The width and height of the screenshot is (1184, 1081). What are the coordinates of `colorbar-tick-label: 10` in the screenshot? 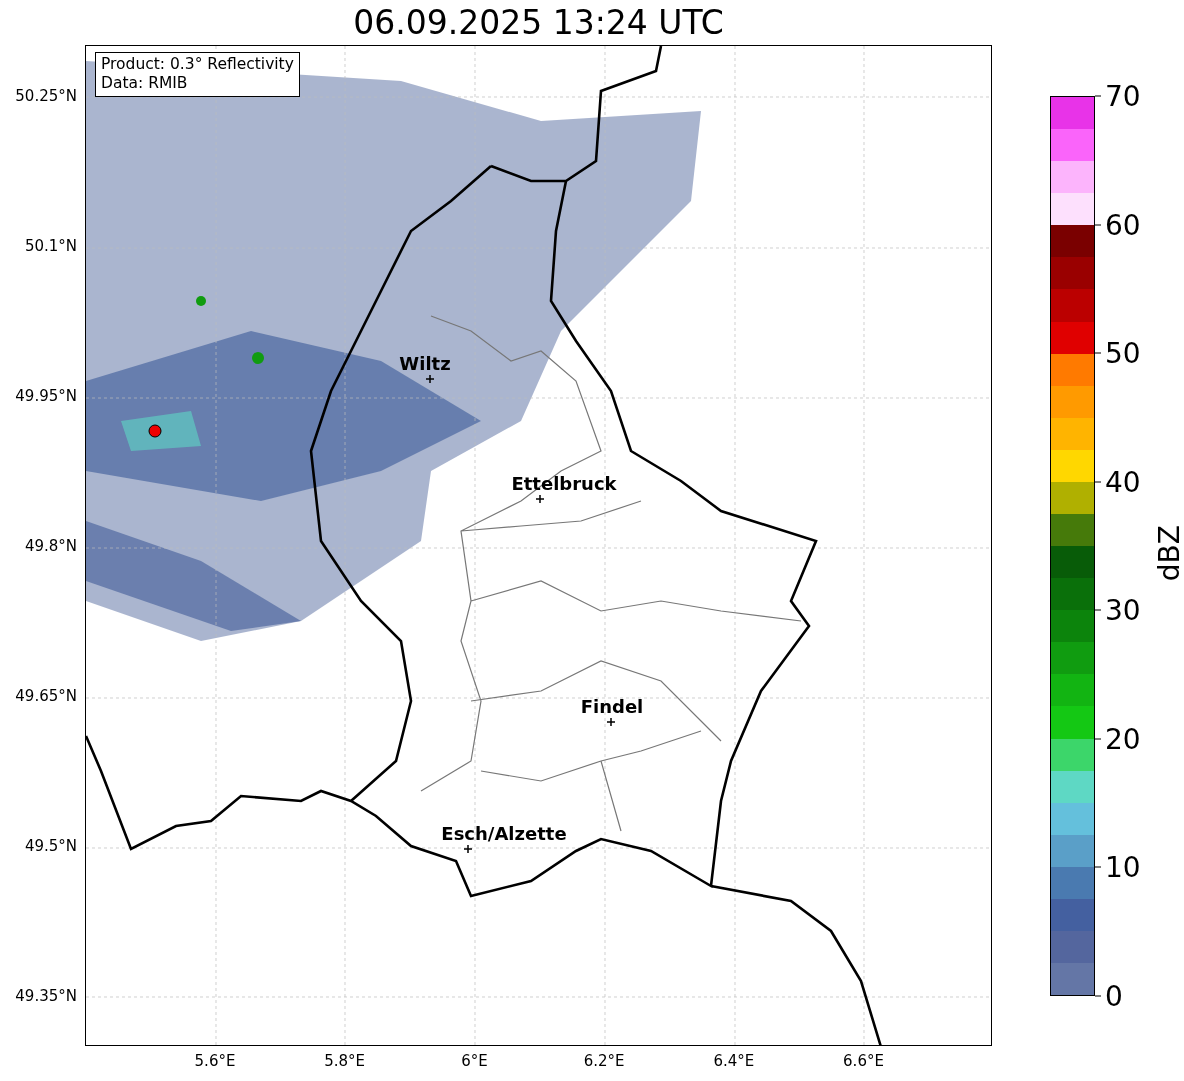 It's located at (1123, 867).